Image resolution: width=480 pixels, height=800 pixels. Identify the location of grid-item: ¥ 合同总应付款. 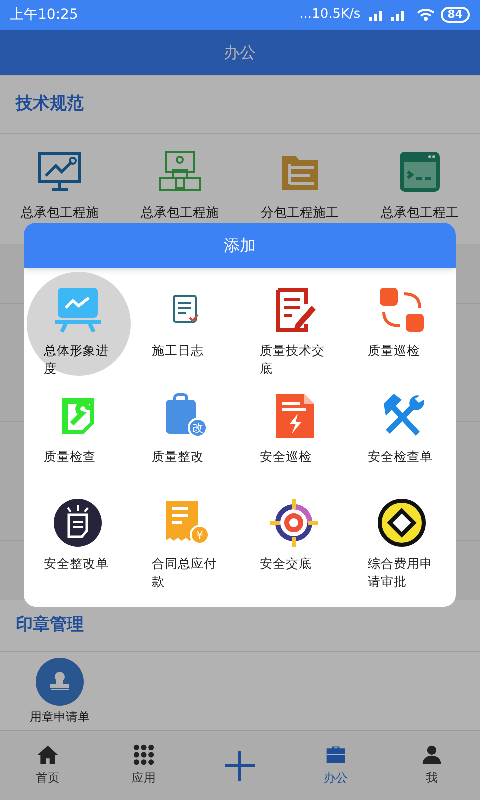
(186, 543).